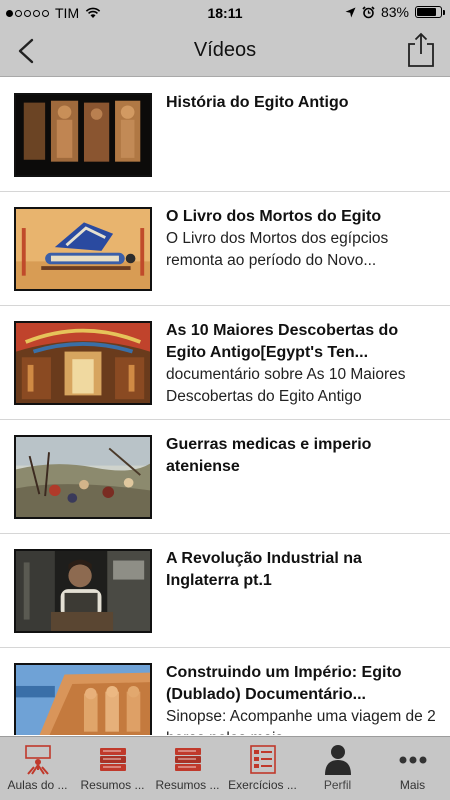  I want to click on video-title: O Livro dos Mortos do Egito, so click(274, 216).